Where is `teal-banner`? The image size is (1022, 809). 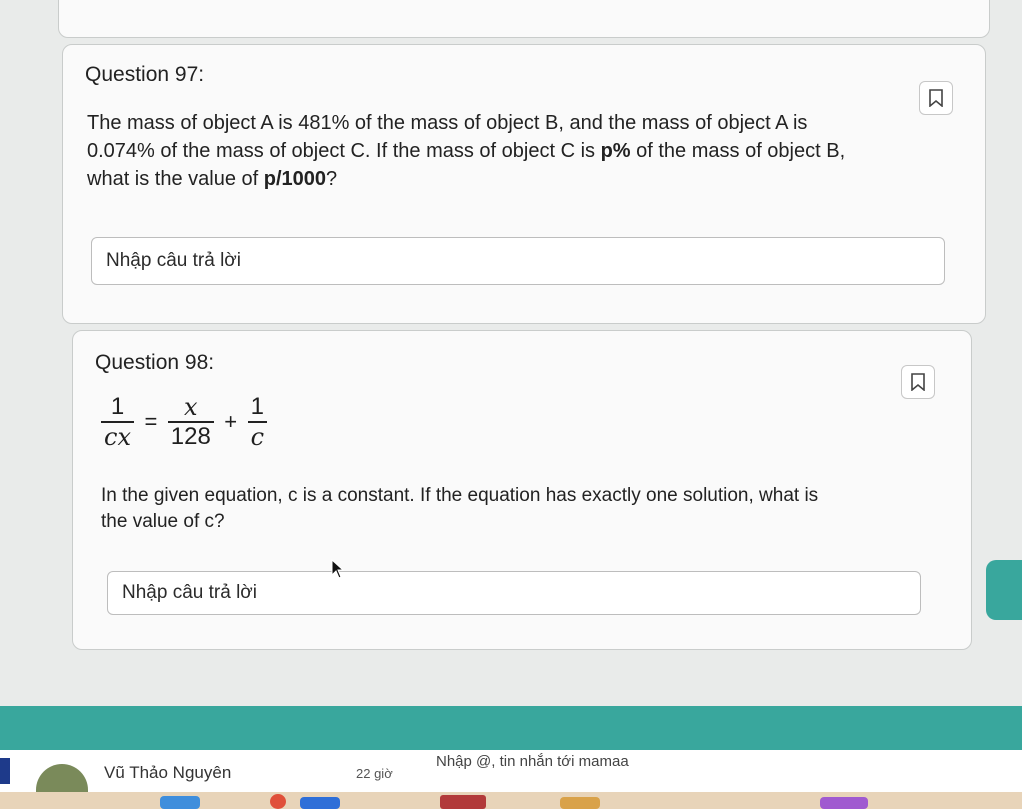
teal-banner is located at coordinates (511, 728).